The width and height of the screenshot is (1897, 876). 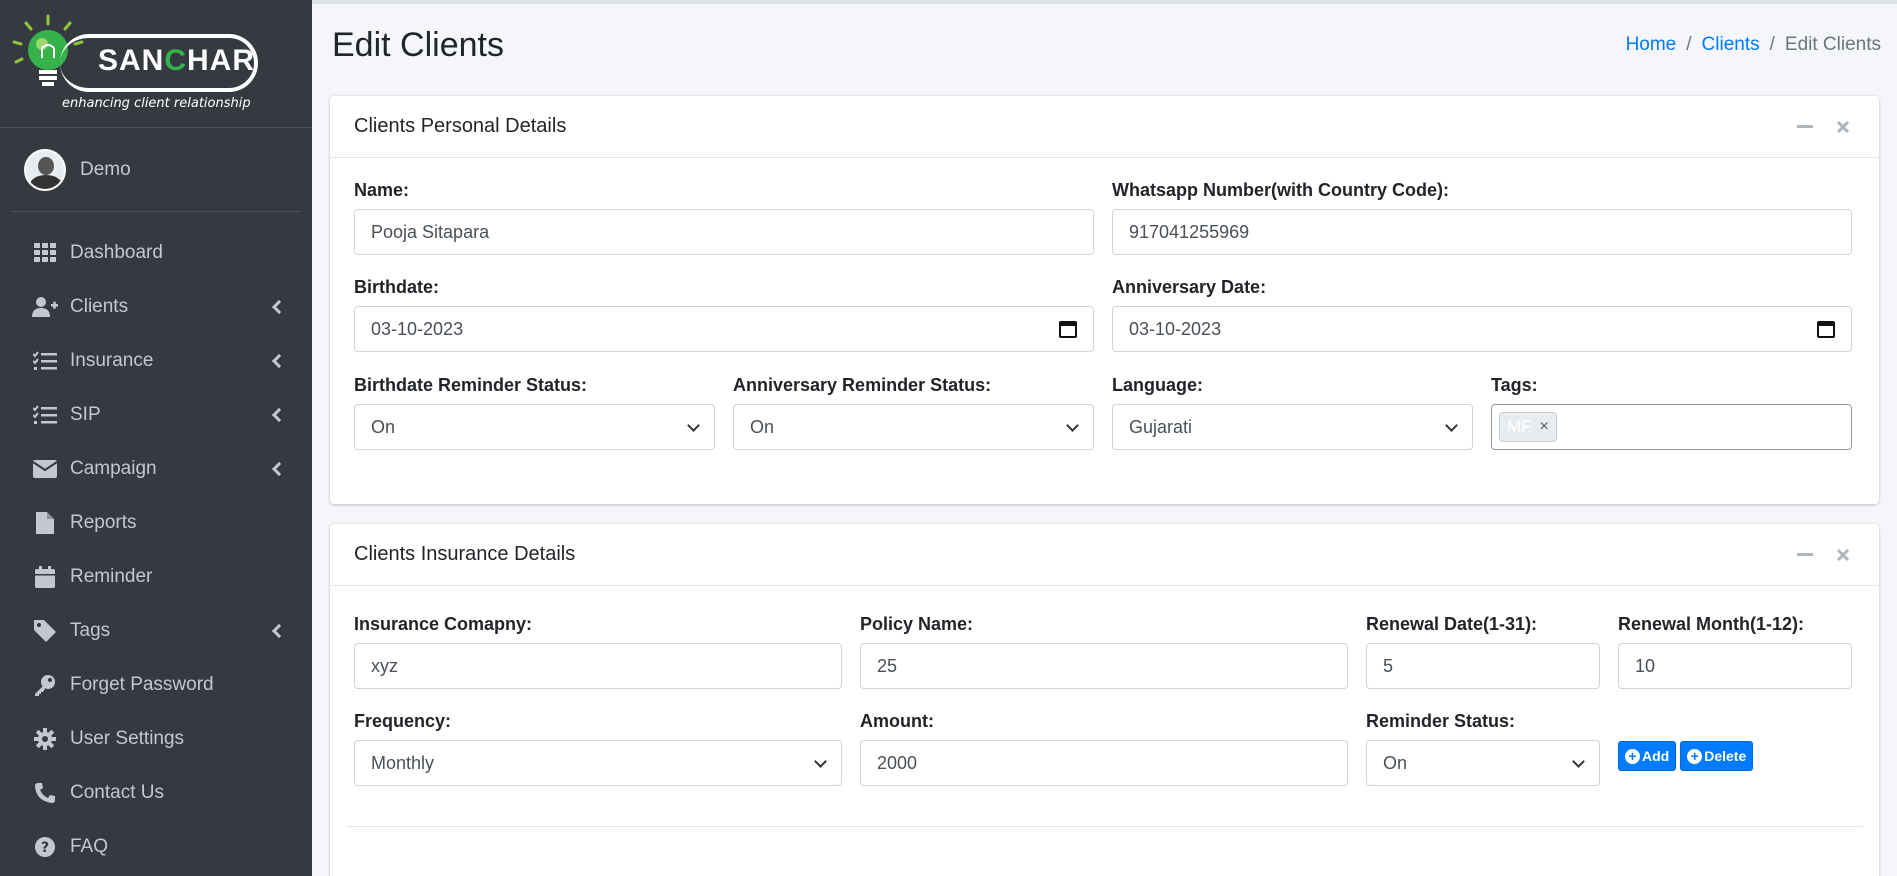 What do you see at coordinates (111, 576) in the screenshot?
I see `sidebar-item-label: Reminder` at bounding box center [111, 576].